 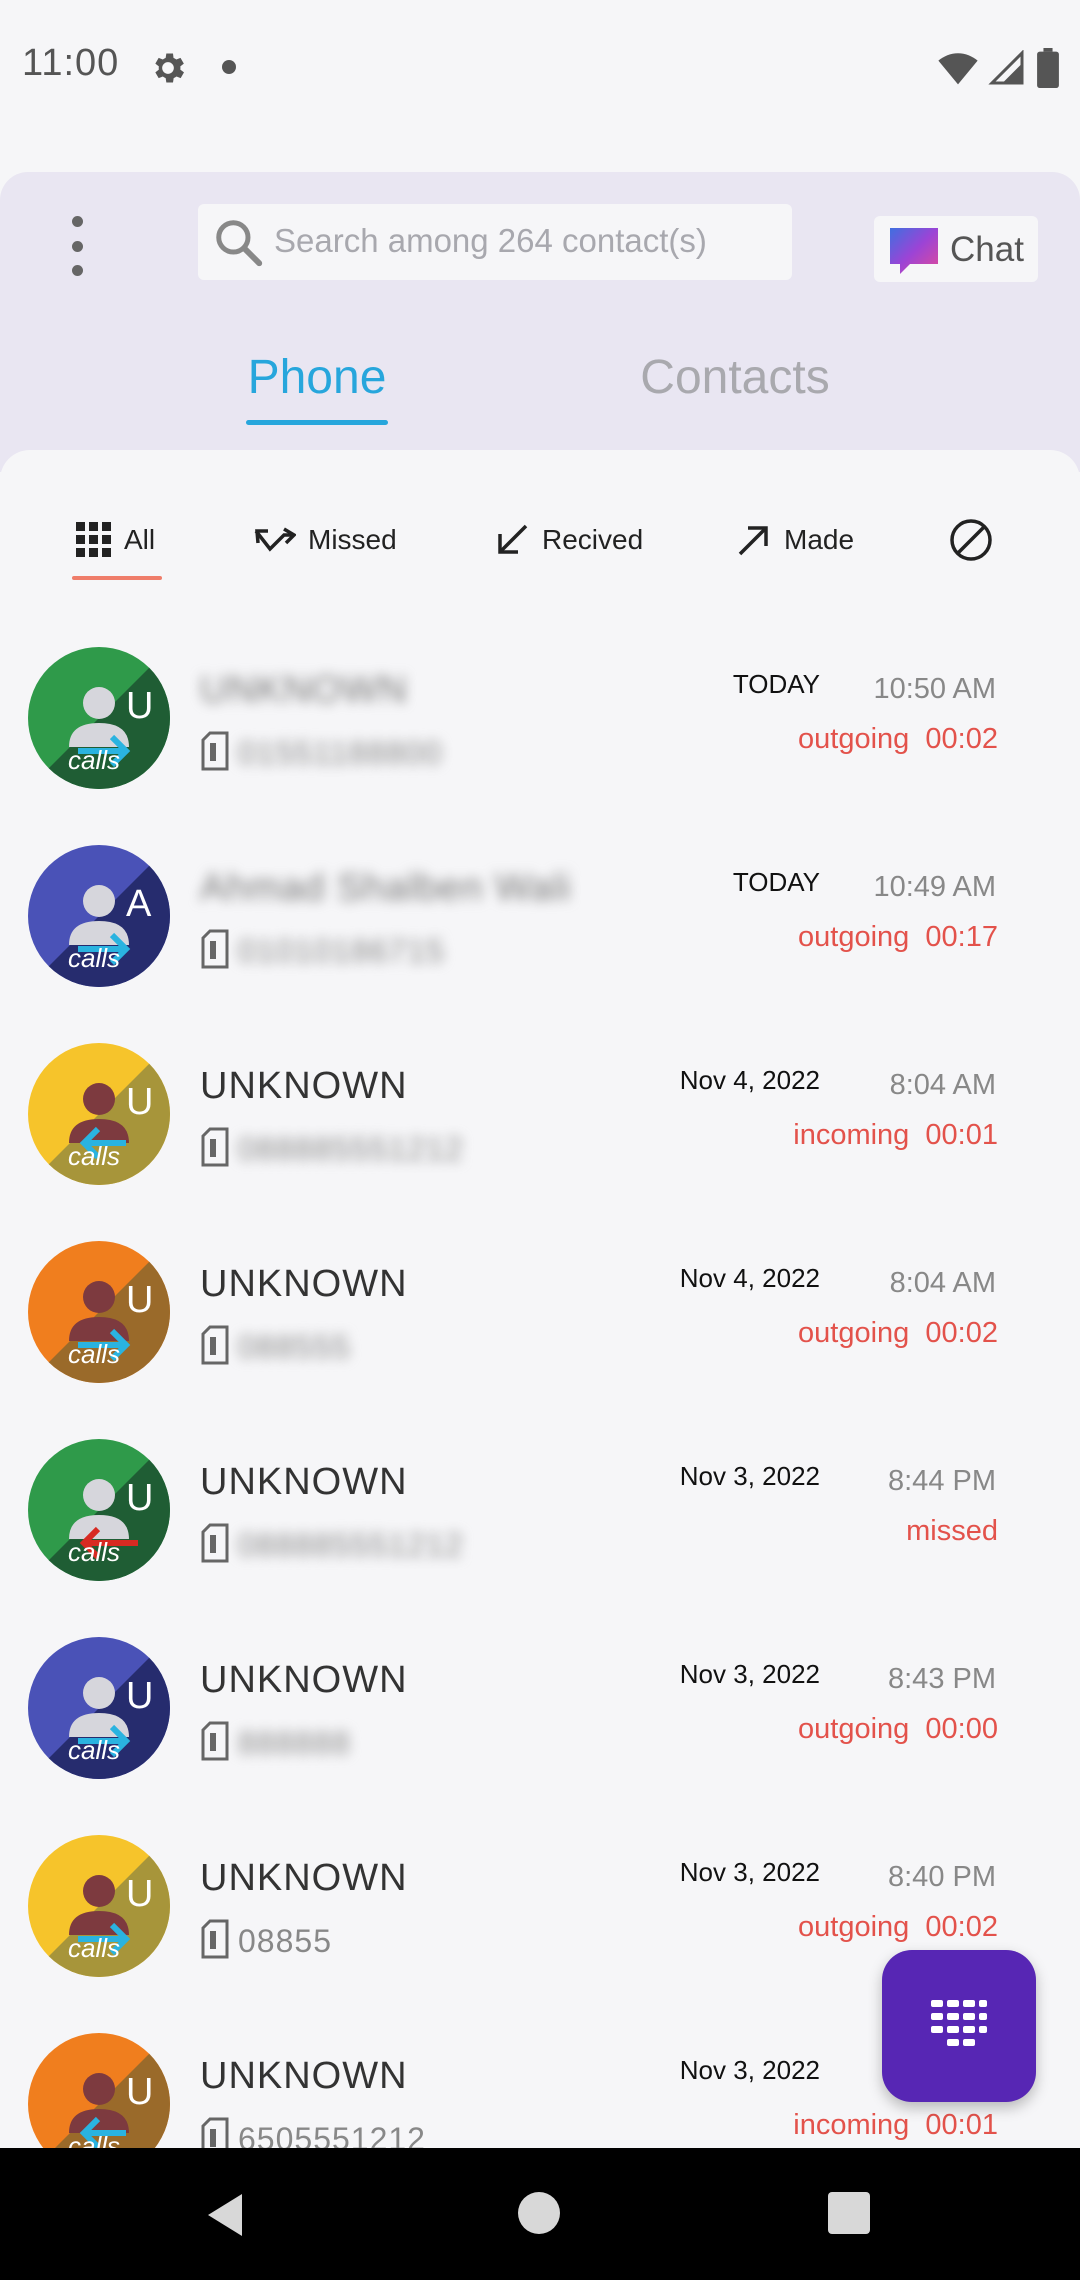 I want to click on call-time: 8:44 PM, so click(x=942, y=1481).